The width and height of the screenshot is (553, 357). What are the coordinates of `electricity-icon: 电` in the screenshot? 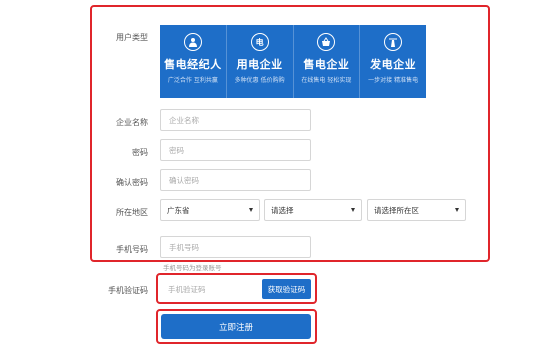 It's located at (259, 42).